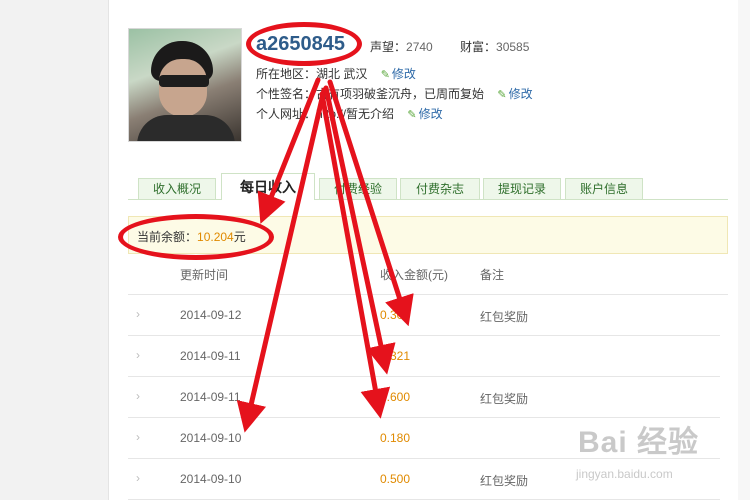 The height and width of the screenshot is (500, 750). I want to click on watermark-logo: Bai 经验, so click(639, 442).